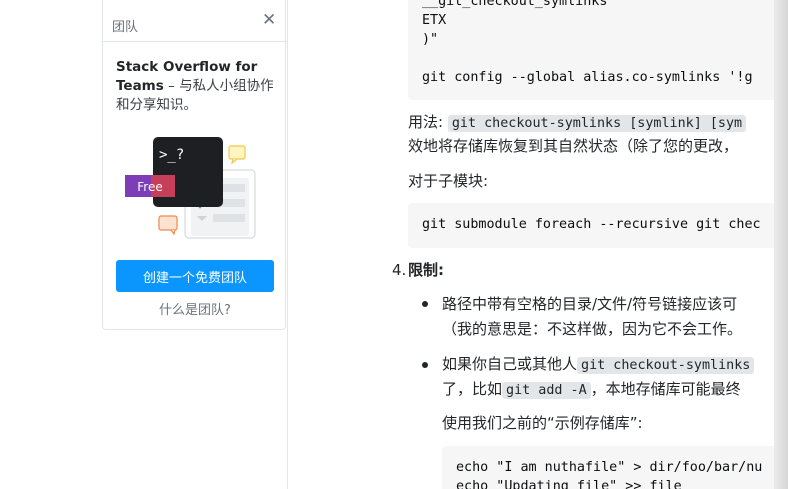 The image size is (788, 489). What do you see at coordinates (237, 155) in the screenshot?
I see `speech-bubble-icon` at bounding box center [237, 155].